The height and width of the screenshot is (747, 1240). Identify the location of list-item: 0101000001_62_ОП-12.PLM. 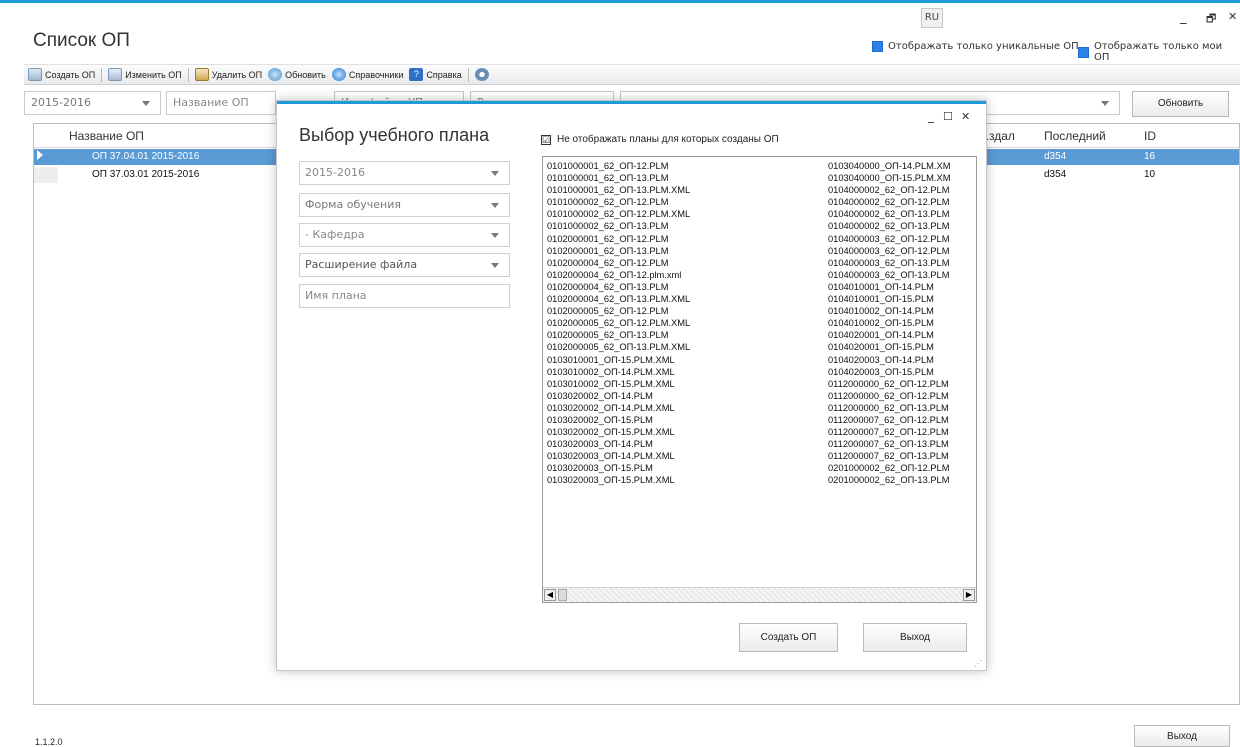
(618, 166).